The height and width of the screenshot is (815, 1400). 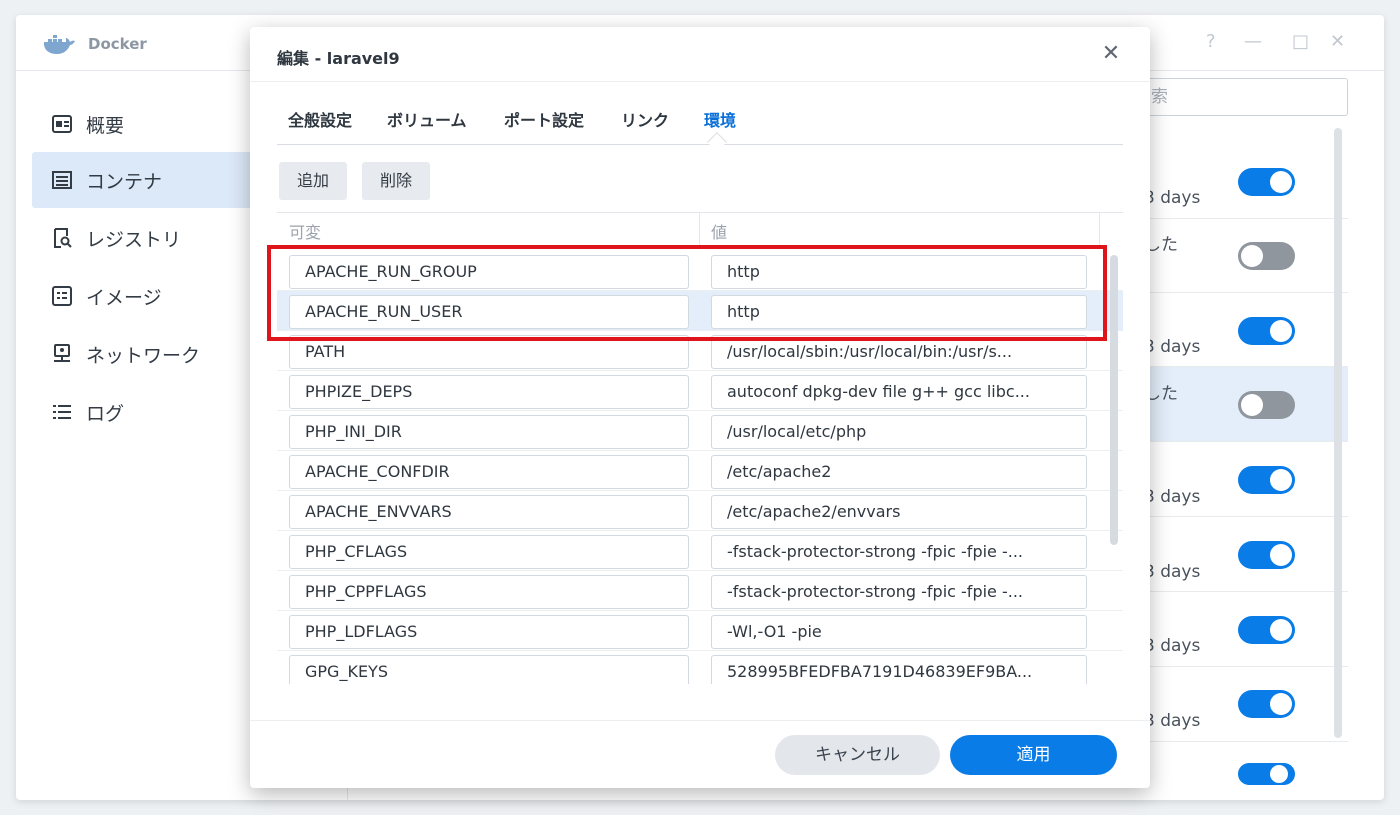 What do you see at coordinates (320, 119) in the screenshot?
I see `tab-general: 全般設定` at bounding box center [320, 119].